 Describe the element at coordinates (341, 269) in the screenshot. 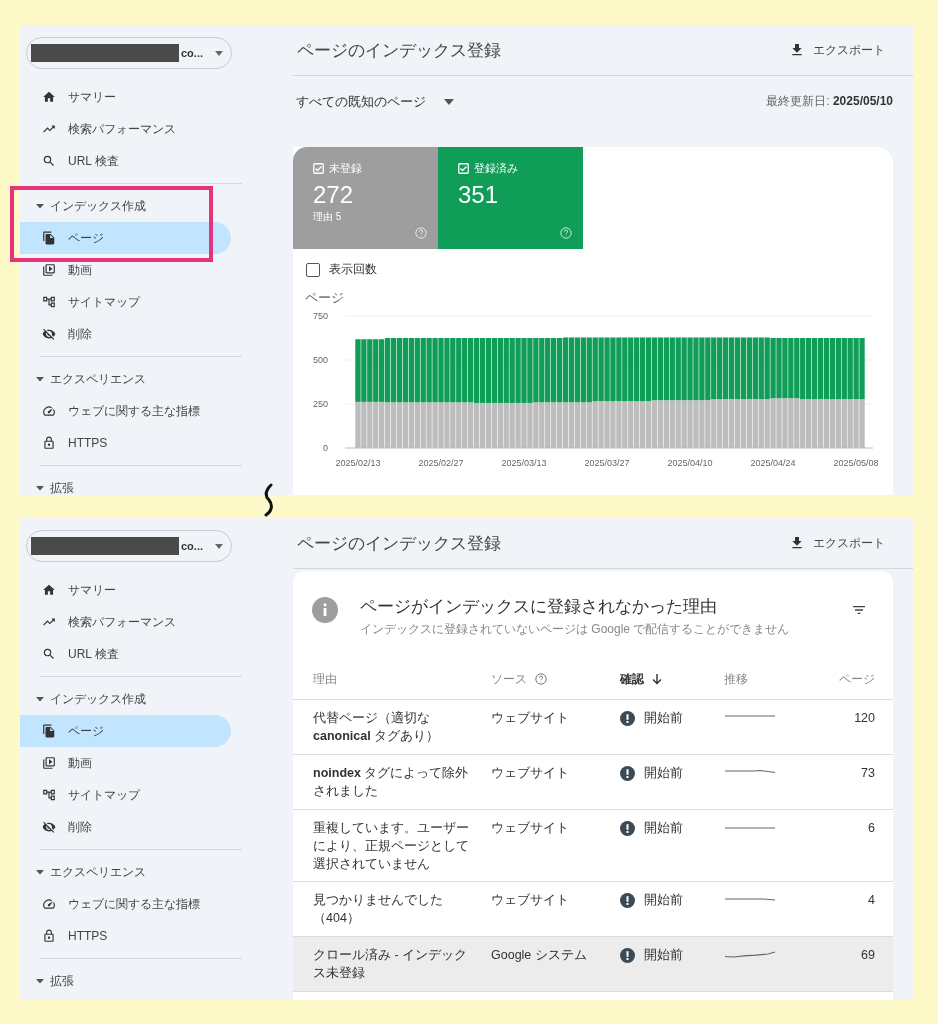

I see `impressions-checkbox: 表示回数` at that location.